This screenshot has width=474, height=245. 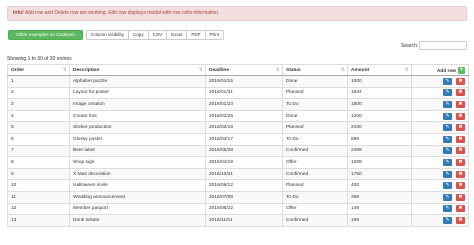 What do you see at coordinates (38, 162) in the screenshot?
I see `cell-order: 8` at bounding box center [38, 162].